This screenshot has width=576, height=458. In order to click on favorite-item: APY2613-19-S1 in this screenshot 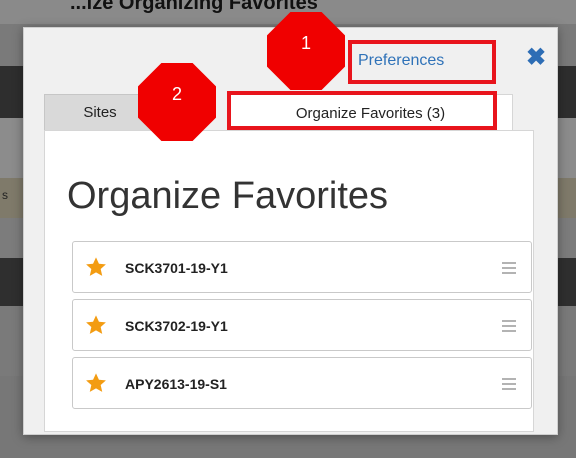, I will do `click(302, 383)`.